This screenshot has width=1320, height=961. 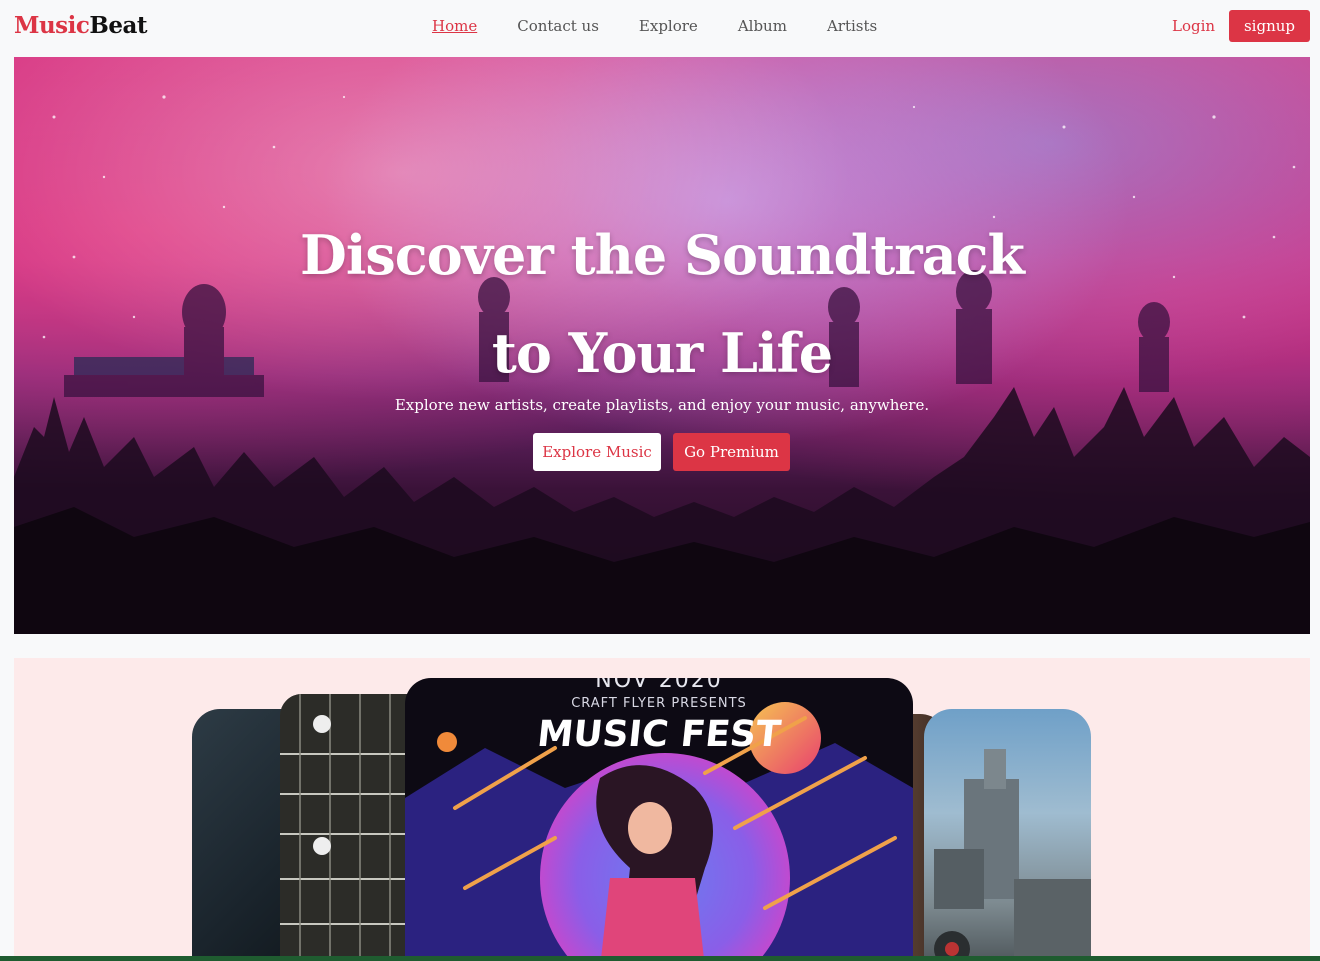 What do you see at coordinates (52, 25) in the screenshot?
I see `brand-part-music: Music` at bounding box center [52, 25].